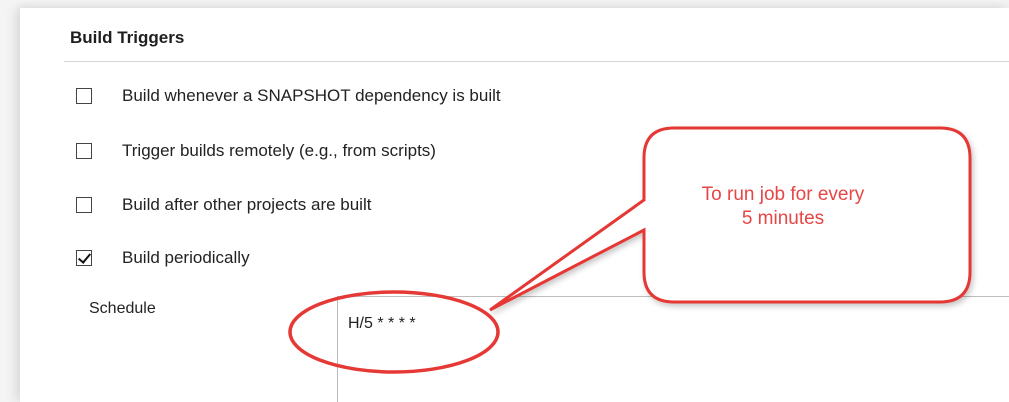 The image size is (1009, 402). What do you see at coordinates (84, 96) in the screenshot?
I see `snapshot-checkbox` at bounding box center [84, 96].